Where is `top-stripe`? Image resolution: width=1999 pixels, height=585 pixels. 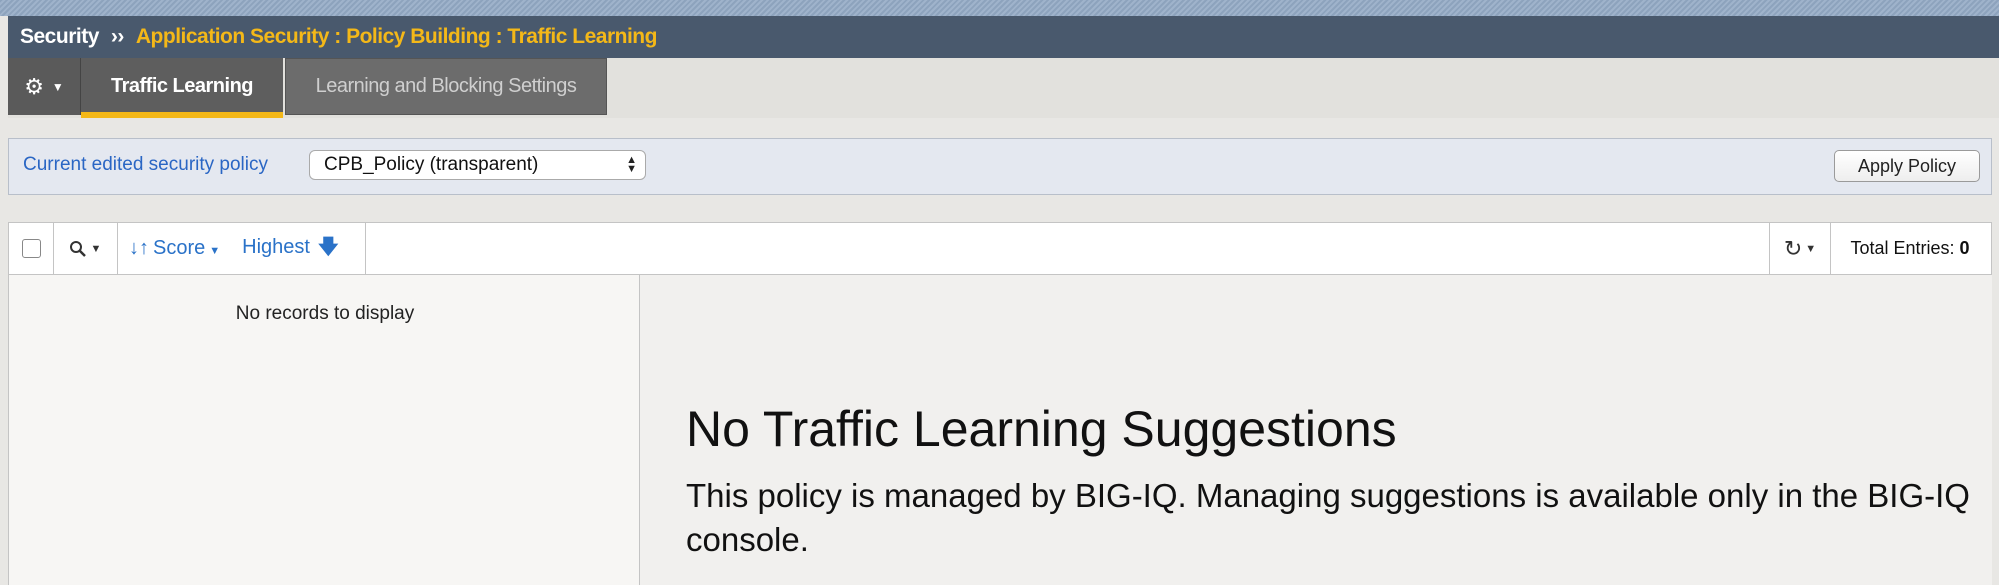 top-stripe is located at coordinates (999, 8).